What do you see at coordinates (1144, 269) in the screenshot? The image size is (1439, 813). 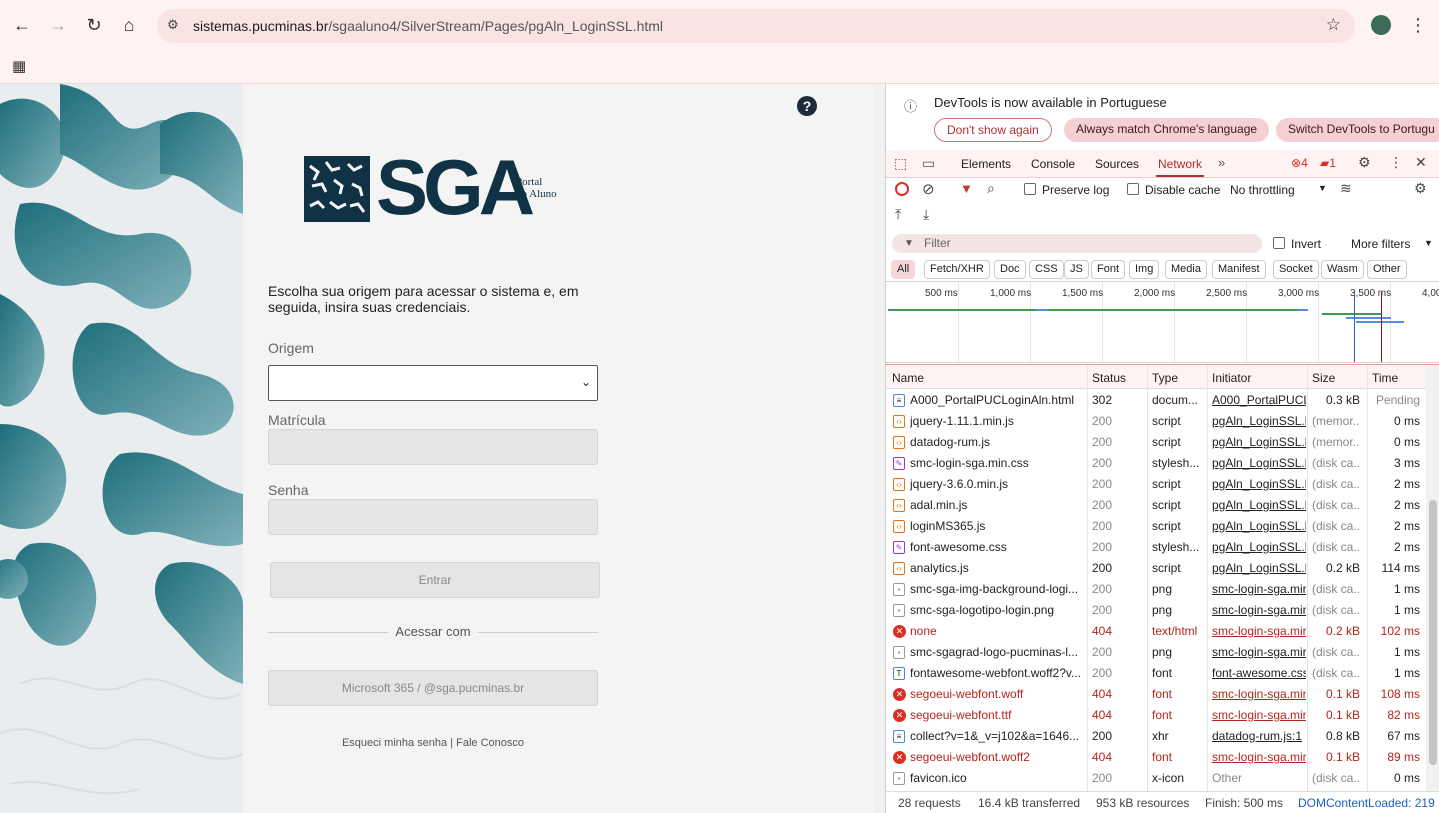 I see `chip-img: Img` at bounding box center [1144, 269].